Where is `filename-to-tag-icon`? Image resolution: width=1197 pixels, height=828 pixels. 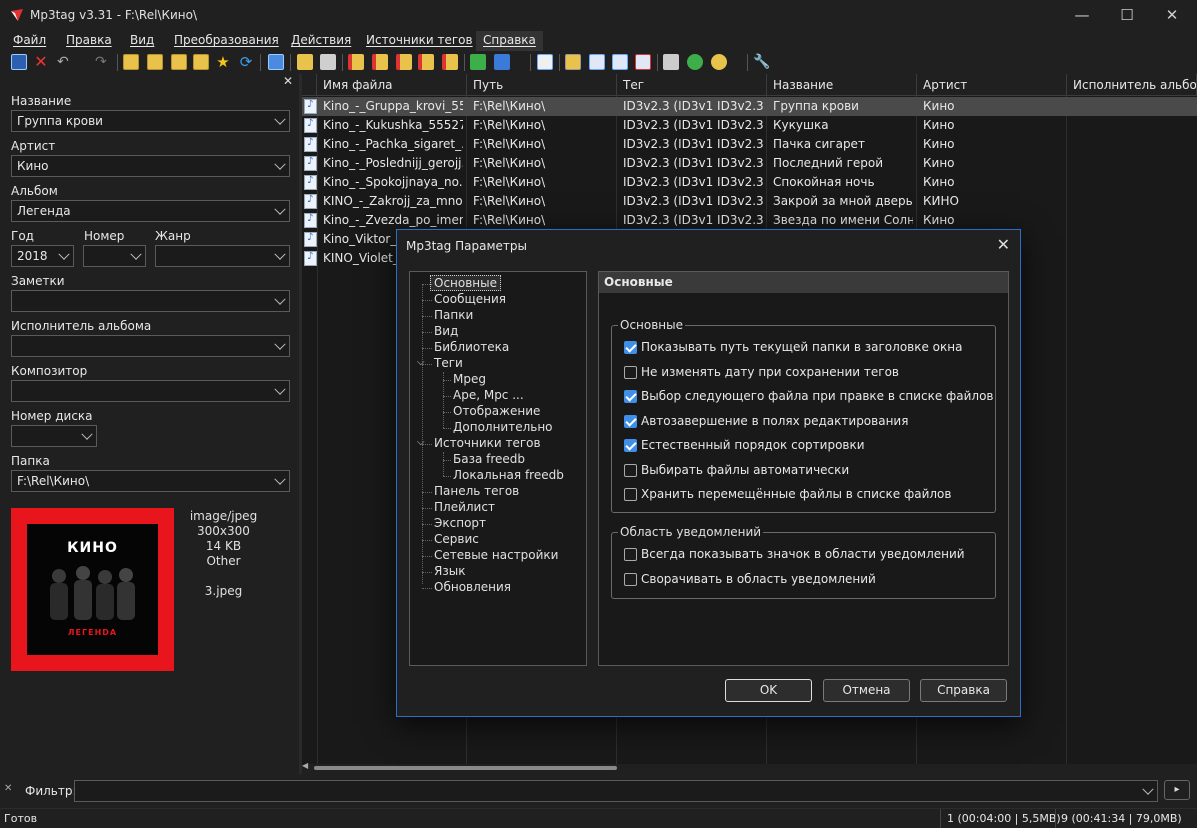
filename-to-tag-icon is located at coordinates (380, 62).